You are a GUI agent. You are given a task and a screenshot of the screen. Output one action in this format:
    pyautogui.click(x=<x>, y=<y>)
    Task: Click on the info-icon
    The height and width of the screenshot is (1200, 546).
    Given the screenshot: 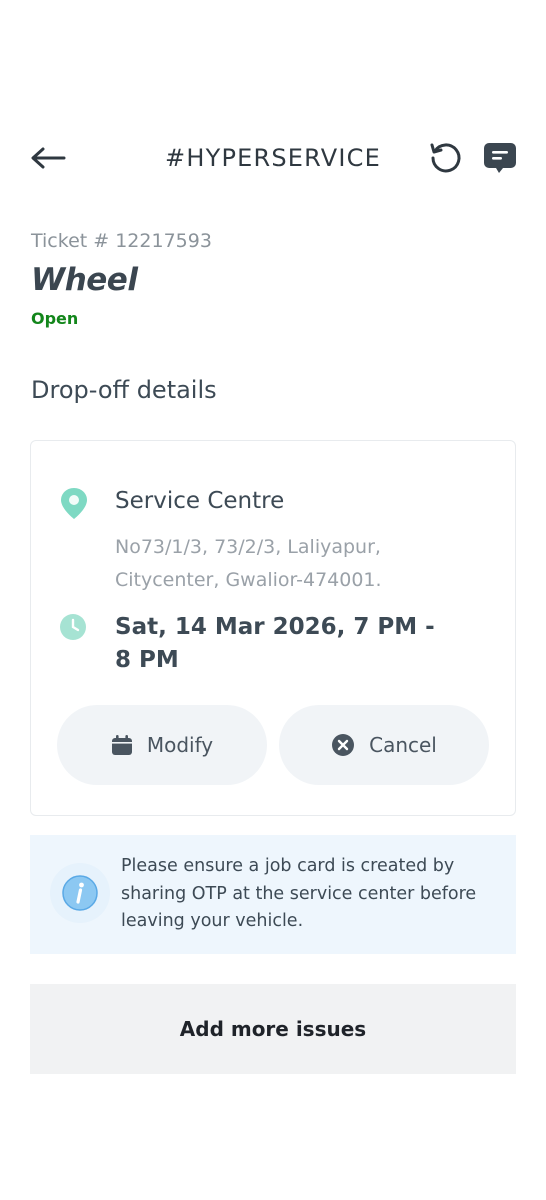 What is the action you would take?
    pyautogui.click(x=80, y=893)
    